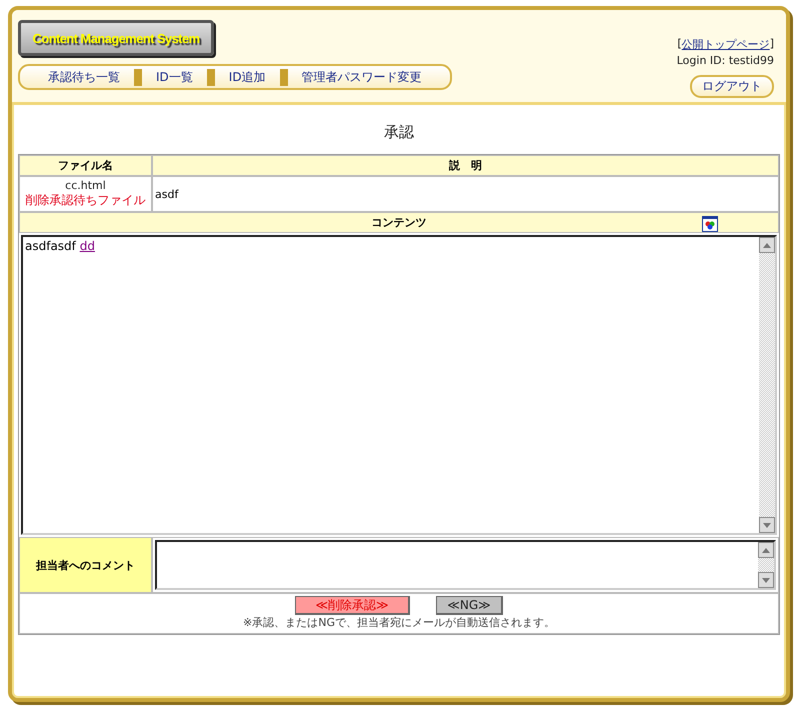  What do you see at coordinates (732, 86) in the screenshot?
I see `logout-button: ログアウト` at bounding box center [732, 86].